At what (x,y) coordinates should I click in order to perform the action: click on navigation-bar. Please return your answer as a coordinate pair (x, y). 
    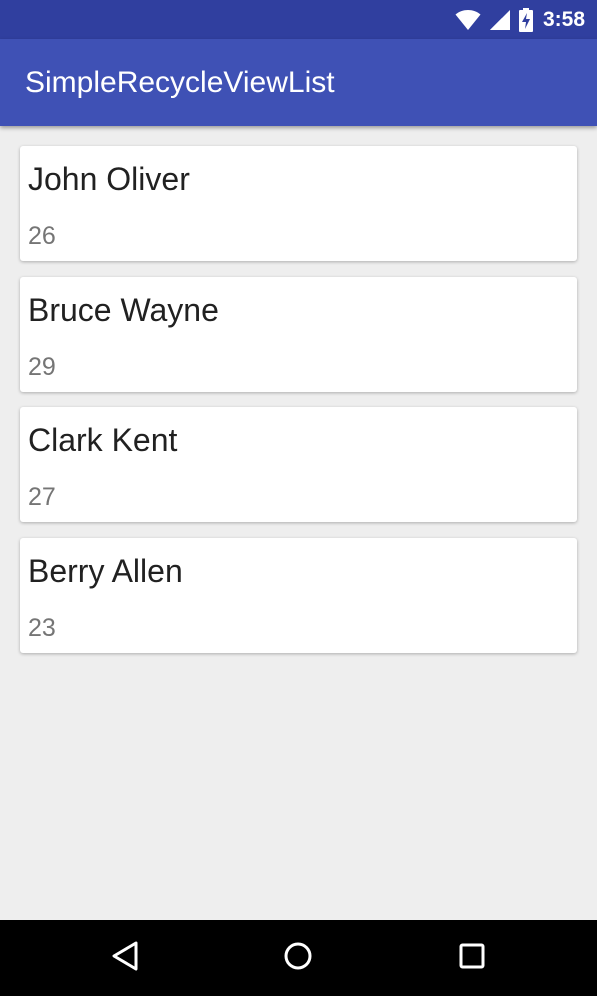
    Looking at the image, I should click on (298, 958).